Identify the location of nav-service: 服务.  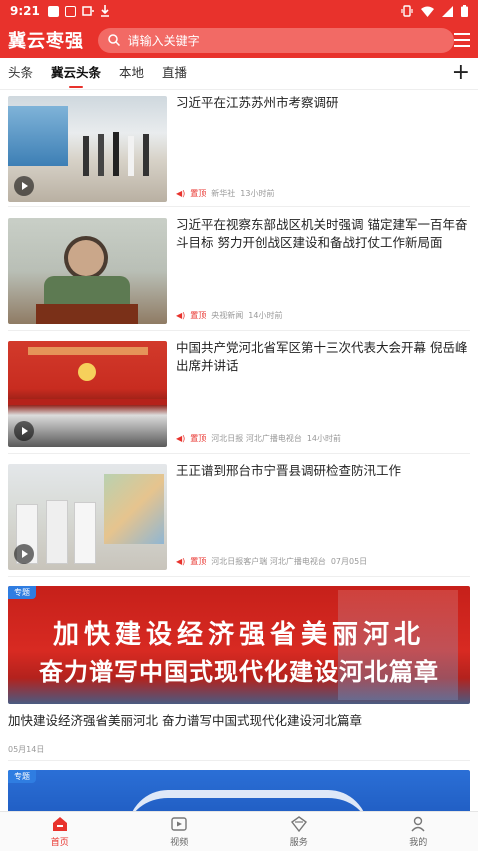
(299, 831).